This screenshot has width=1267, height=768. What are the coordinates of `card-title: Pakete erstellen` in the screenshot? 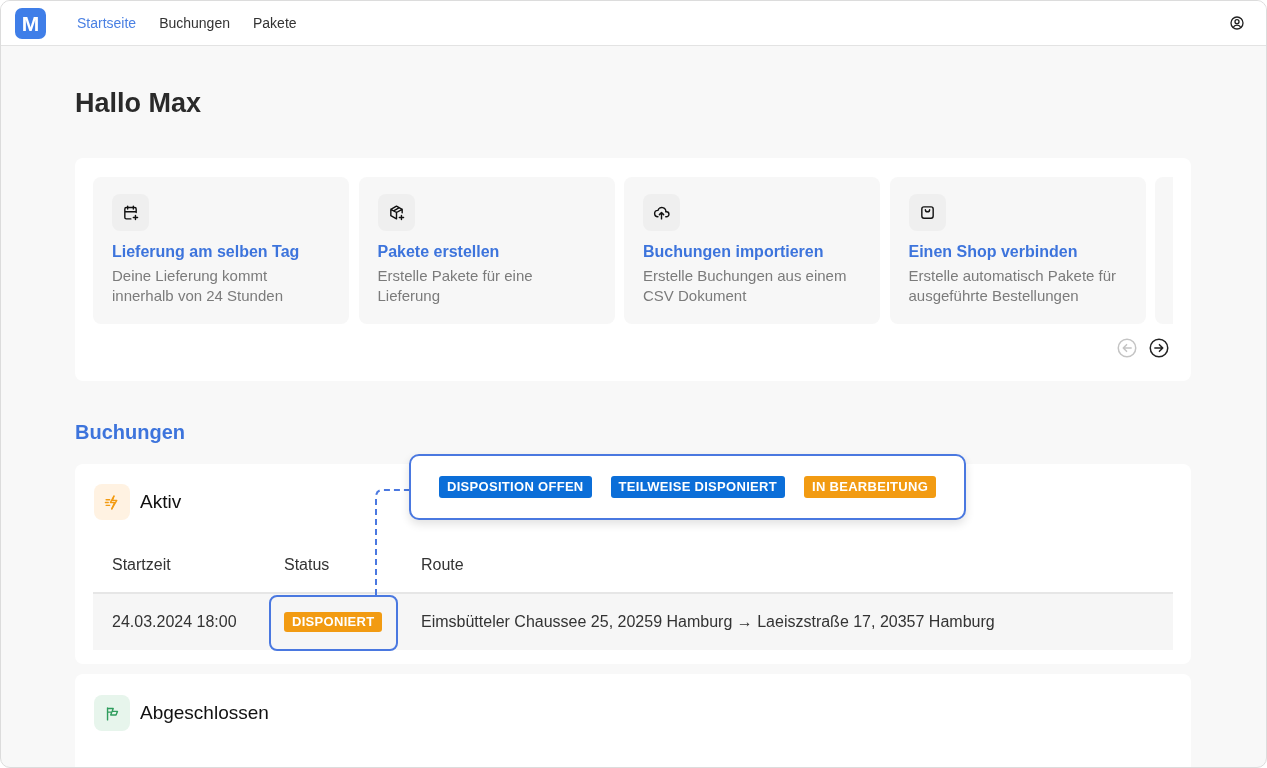 It's located at (439, 252).